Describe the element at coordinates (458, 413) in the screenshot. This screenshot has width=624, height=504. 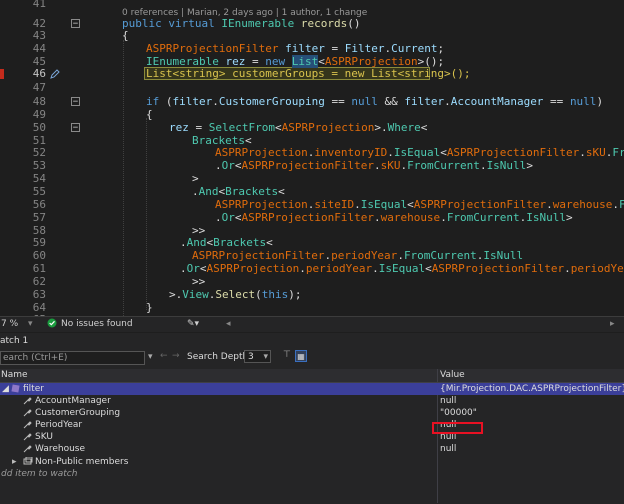
I see `watch-value: "00000"` at that location.